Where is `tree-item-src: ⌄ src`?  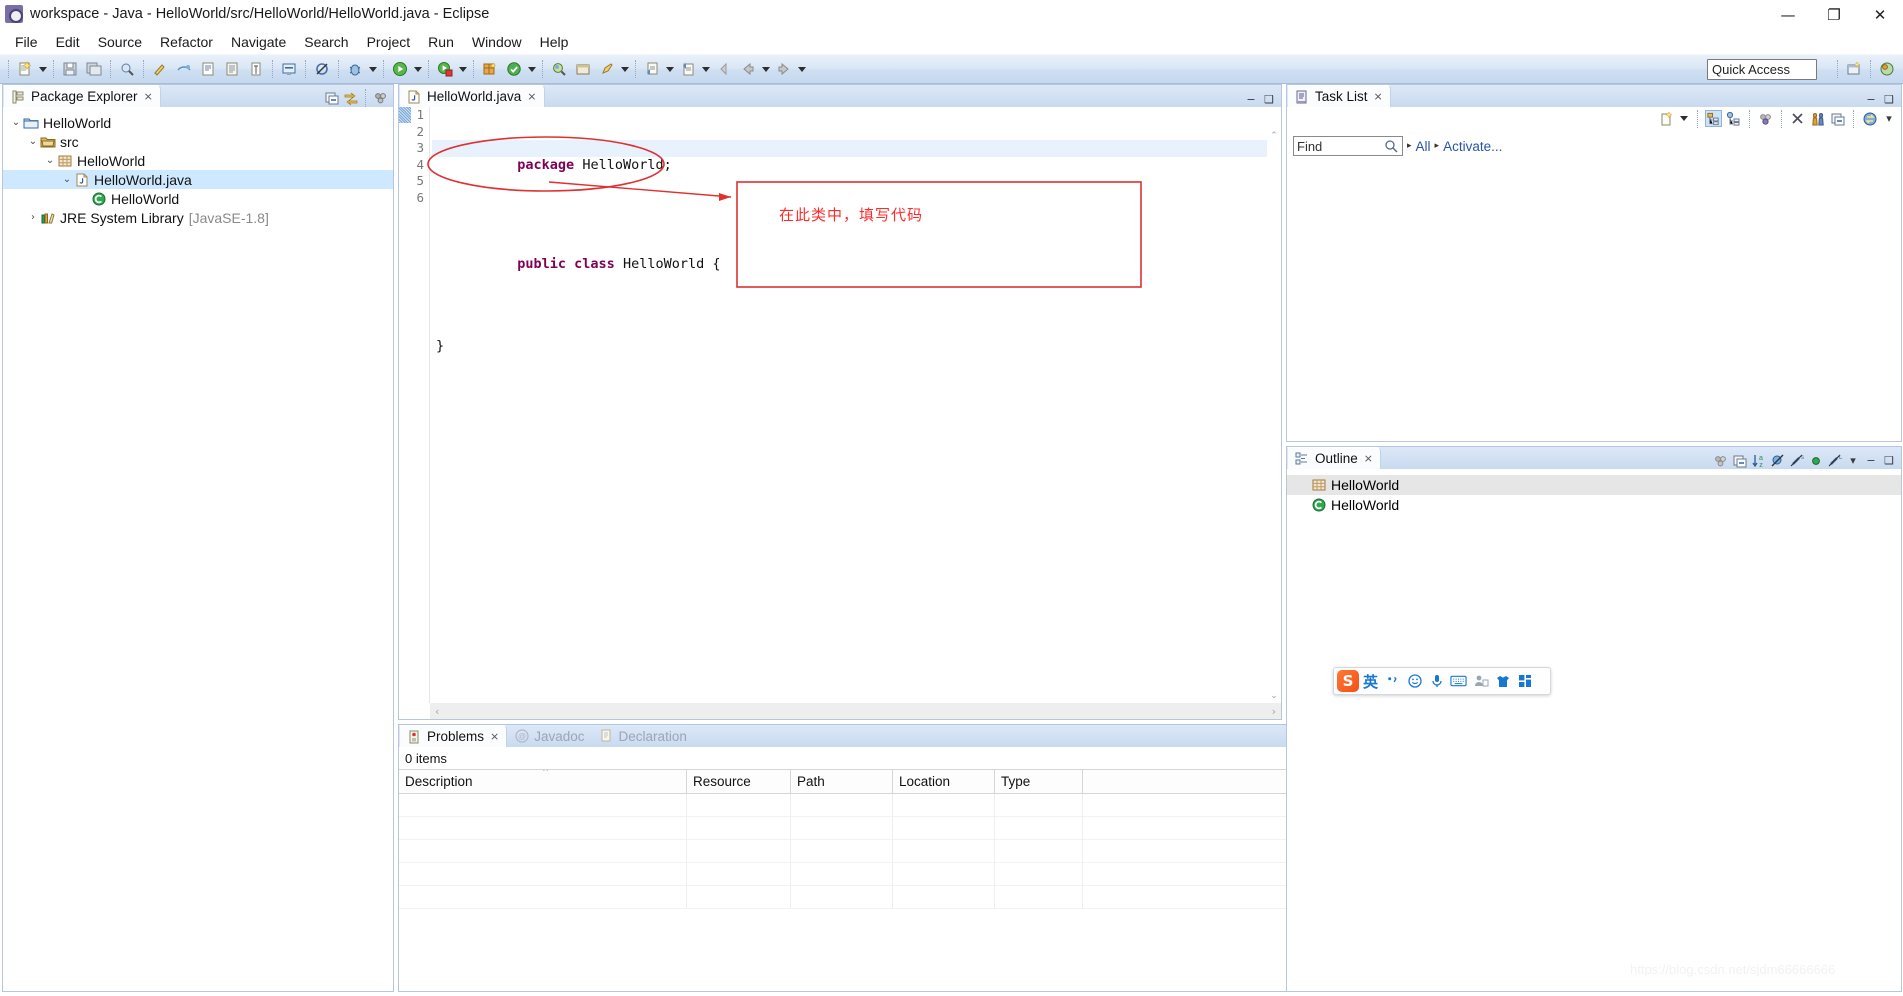
tree-item-src: ⌄ src is located at coordinates (198, 141).